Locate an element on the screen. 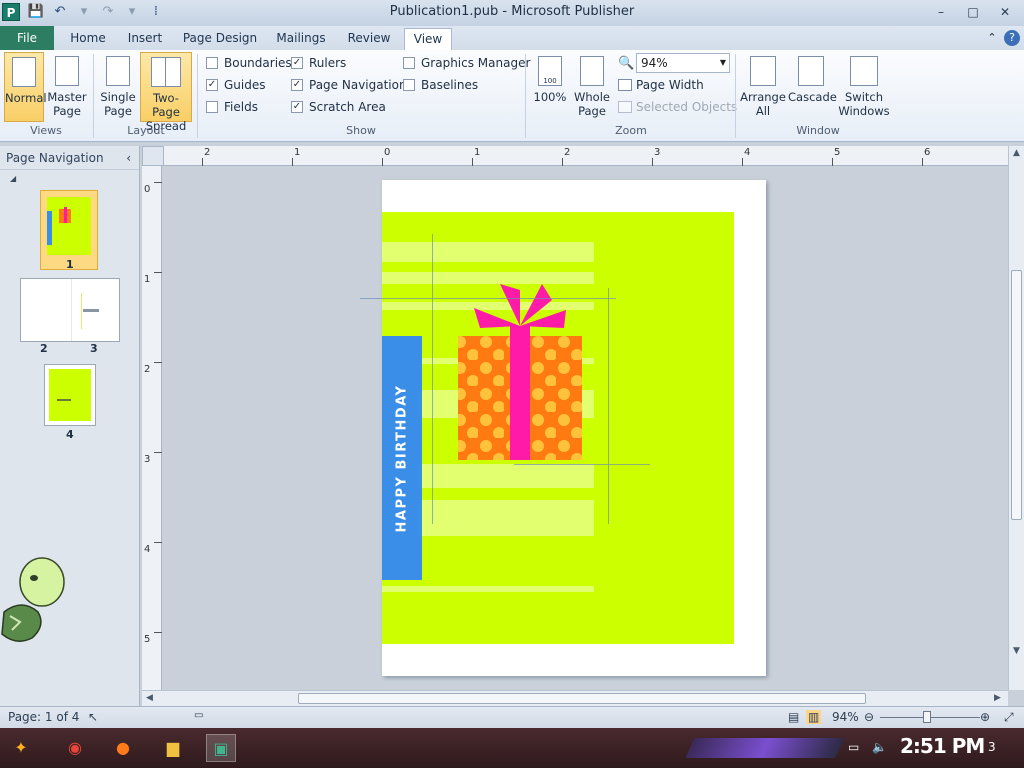 The width and height of the screenshot is (1024, 768). graphics-manager-checkbox: Graphics Manager is located at coordinates (466, 63).